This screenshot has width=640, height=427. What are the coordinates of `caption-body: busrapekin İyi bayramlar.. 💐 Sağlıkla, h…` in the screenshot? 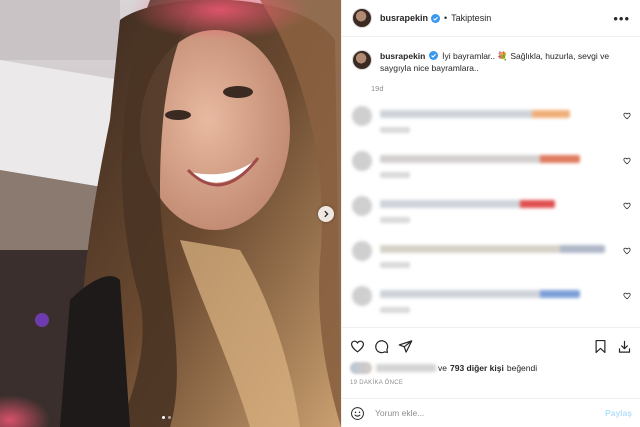 It's located at (505, 62).